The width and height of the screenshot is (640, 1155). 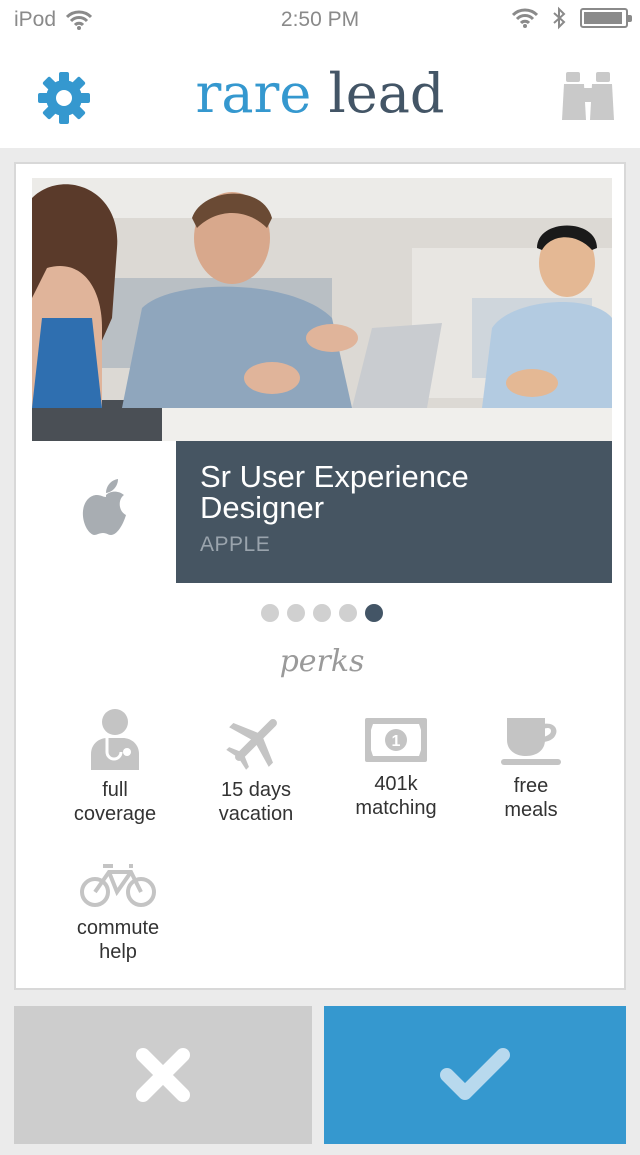 I want to click on perk-line: coverage, so click(x=115, y=814).